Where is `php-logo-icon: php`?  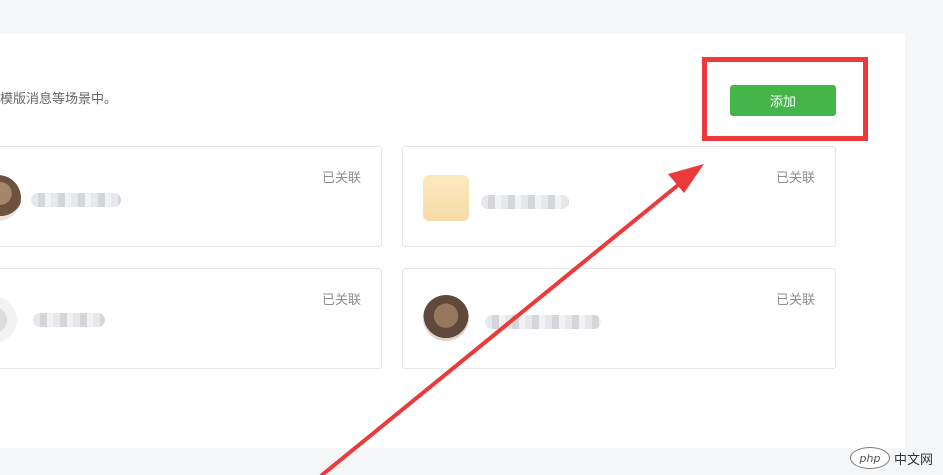
php-logo-icon: php is located at coordinates (869, 458).